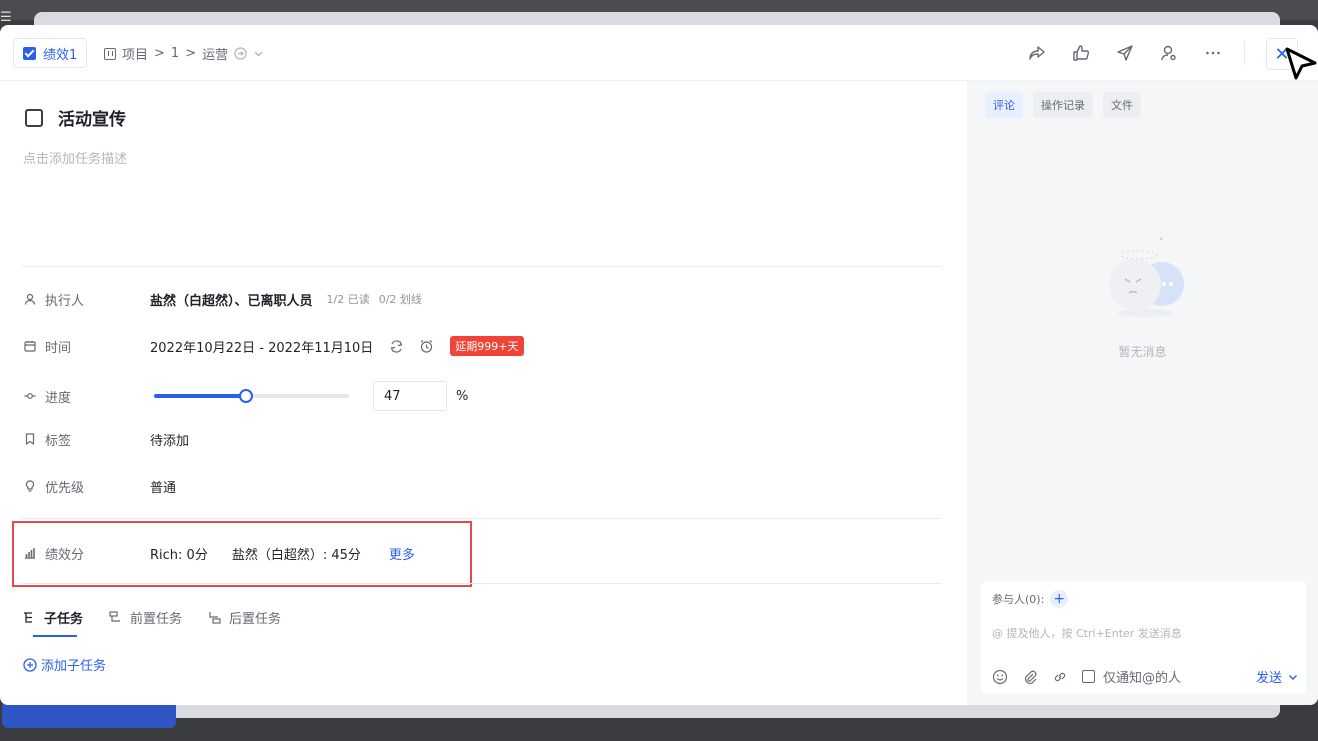 This screenshot has width=1318, height=741. What do you see at coordinates (53, 622) in the screenshot?
I see `tab-subtasks: 子任务` at bounding box center [53, 622].